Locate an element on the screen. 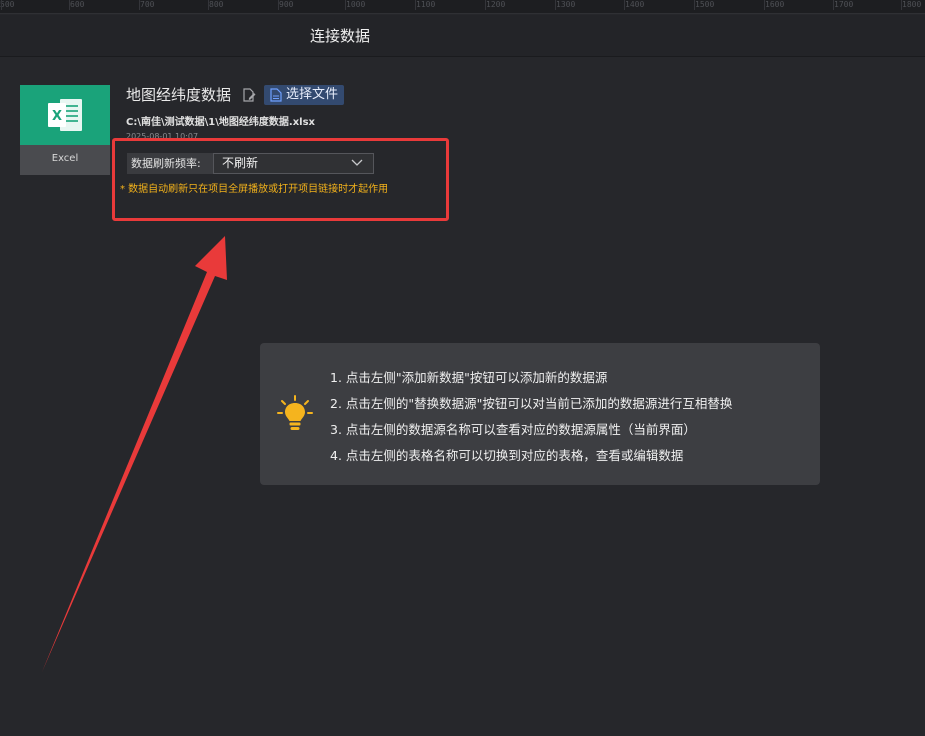 The image size is (925, 736). refresh-frequency-label: 数据刷新频率: is located at coordinates (170, 163).